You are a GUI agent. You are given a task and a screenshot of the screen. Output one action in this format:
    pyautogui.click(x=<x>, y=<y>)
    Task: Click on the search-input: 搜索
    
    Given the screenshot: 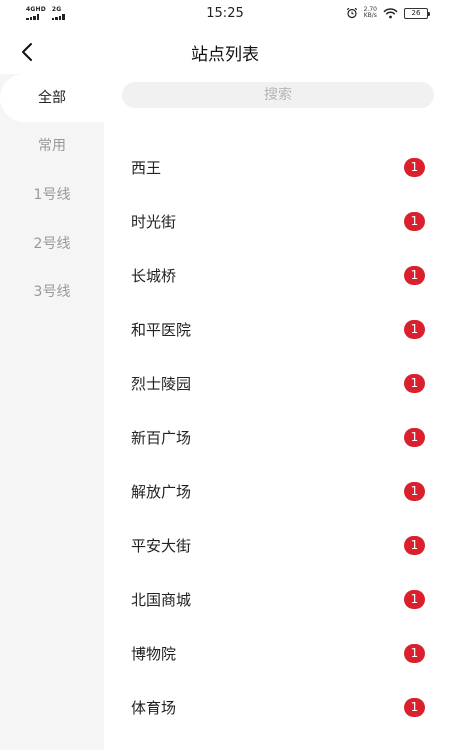 What is the action you would take?
    pyautogui.click(x=278, y=95)
    